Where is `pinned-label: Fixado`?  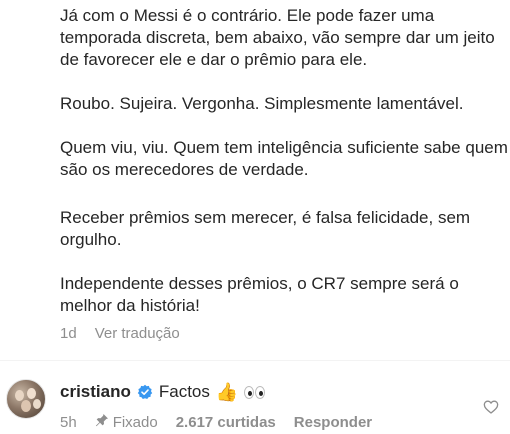 pinned-label: Fixado is located at coordinates (135, 422).